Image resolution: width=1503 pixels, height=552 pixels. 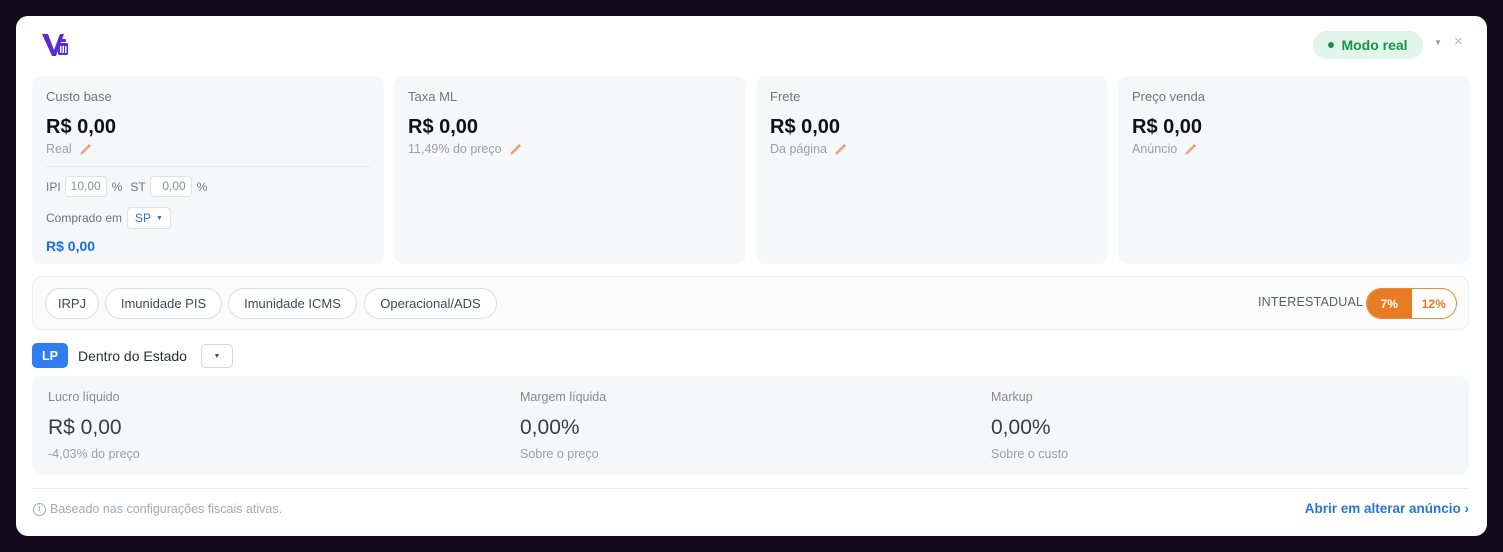 I want to click on price-label: Preço venda, so click(x=1168, y=96).